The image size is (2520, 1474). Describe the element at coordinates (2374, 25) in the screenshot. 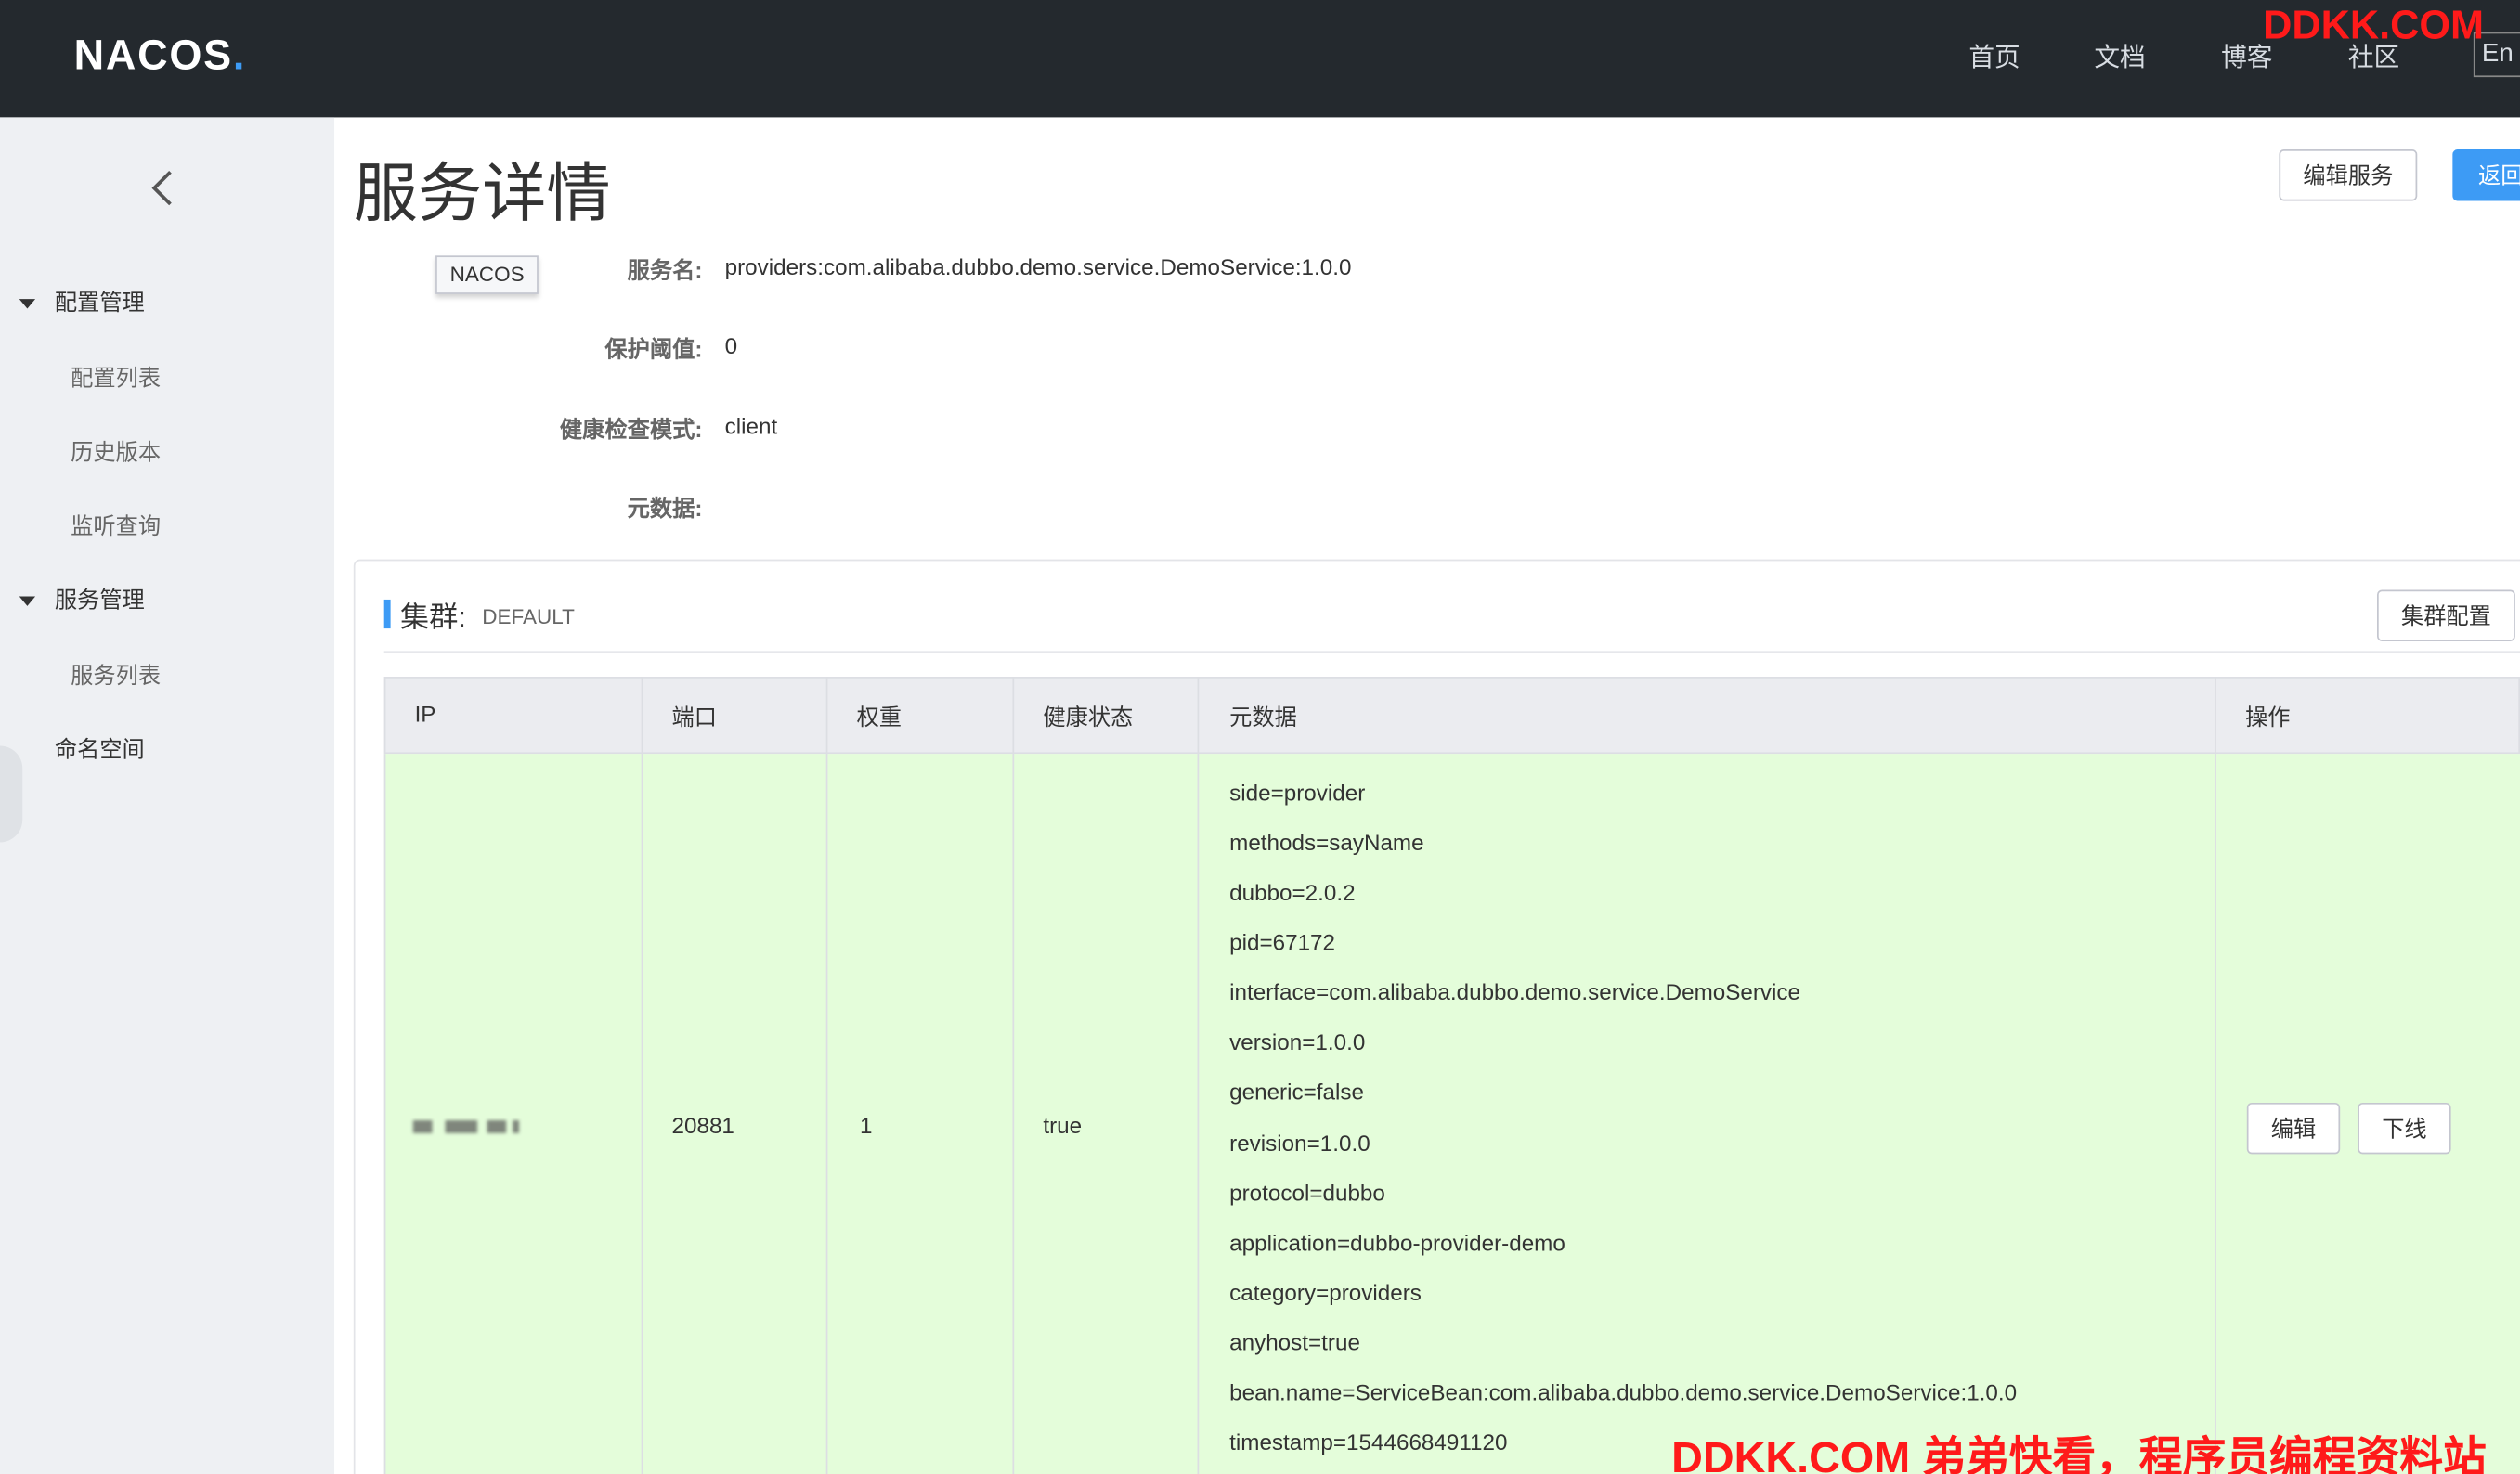

I see `watermark-top: DDKK.COM` at that location.